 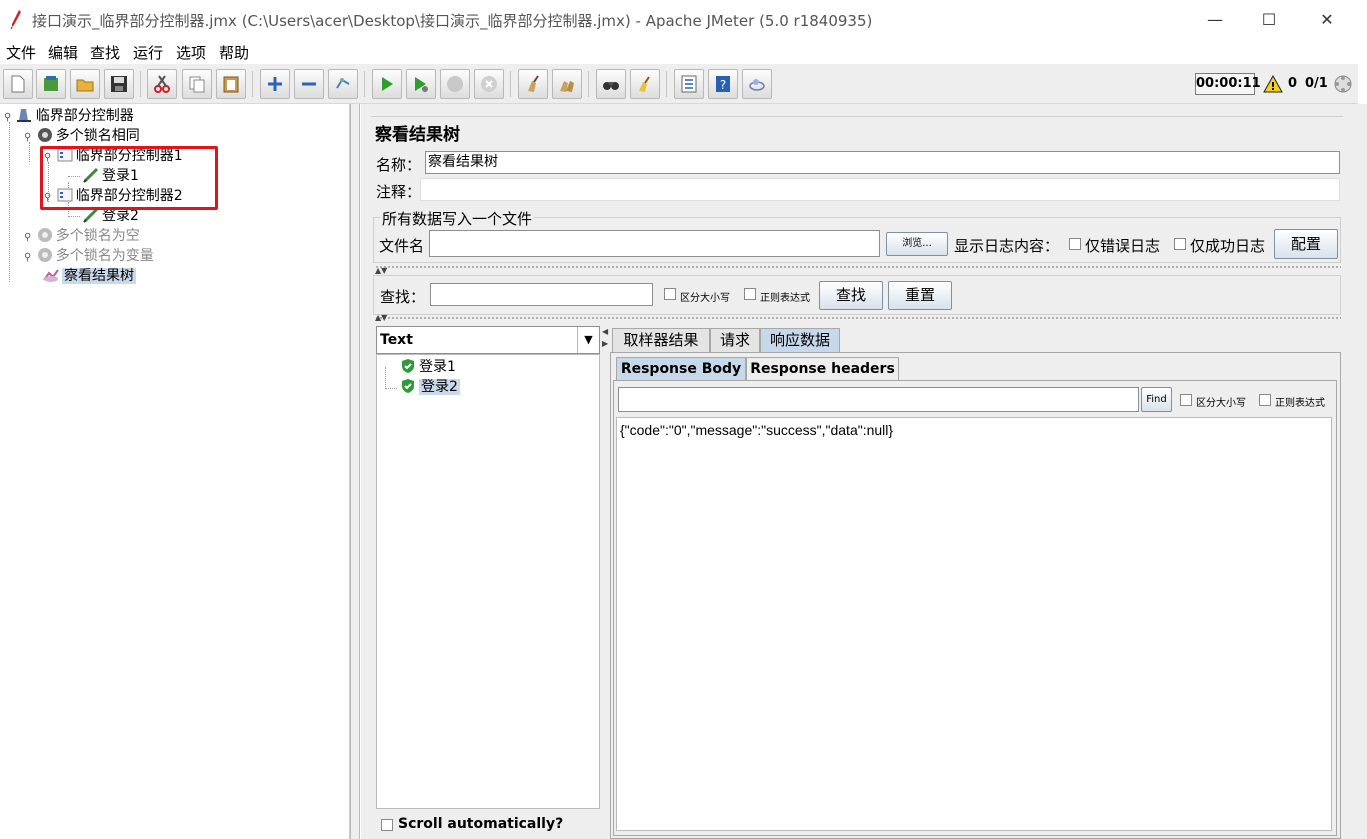 I want to click on tab-request: 请求, so click(x=735, y=340).